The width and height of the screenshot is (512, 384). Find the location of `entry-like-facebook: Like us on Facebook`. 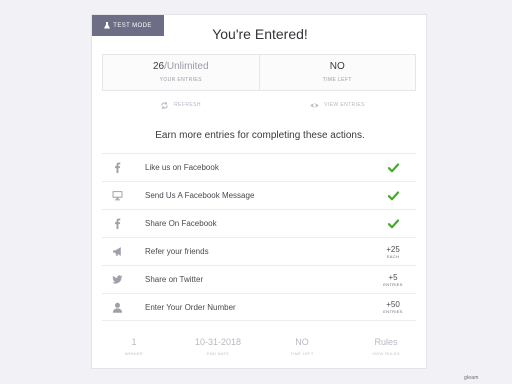

entry-like-facebook: Like us on Facebook is located at coordinates (259, 167).